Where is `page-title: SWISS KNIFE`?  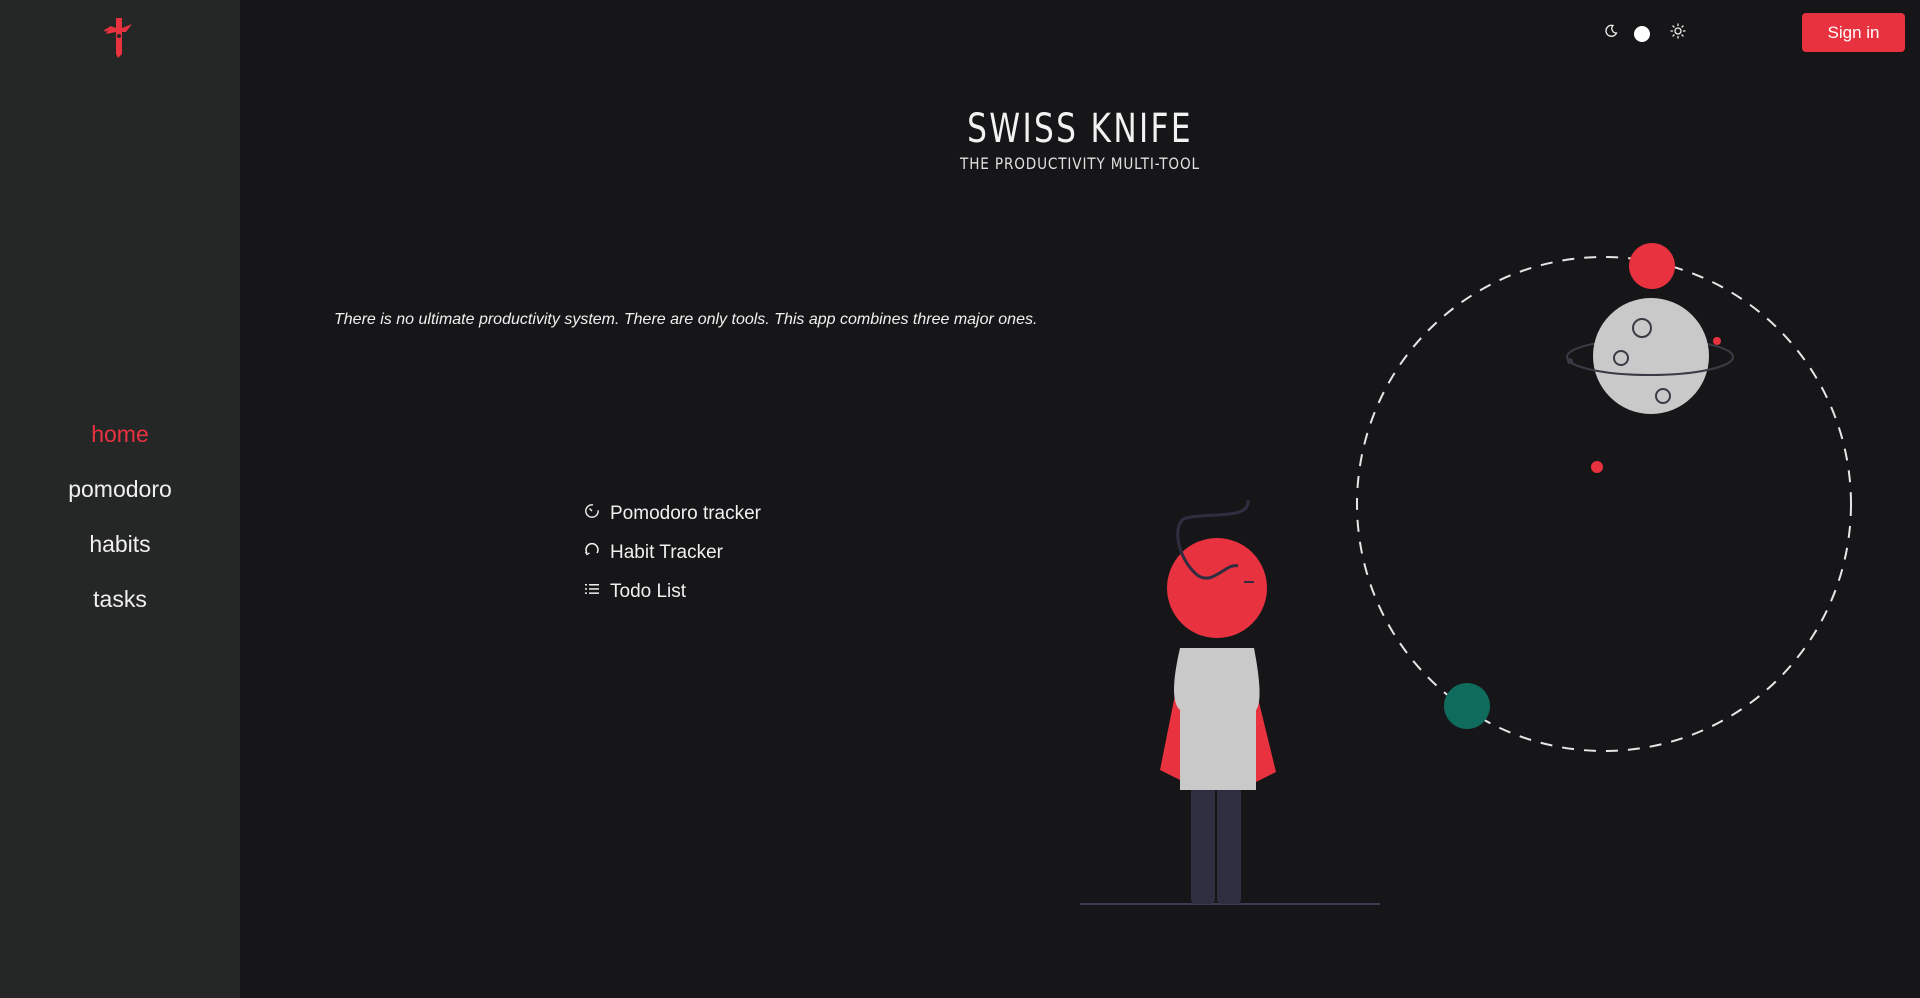 page-title: SWISS KNIFE is located at coordinates (1080, 129).